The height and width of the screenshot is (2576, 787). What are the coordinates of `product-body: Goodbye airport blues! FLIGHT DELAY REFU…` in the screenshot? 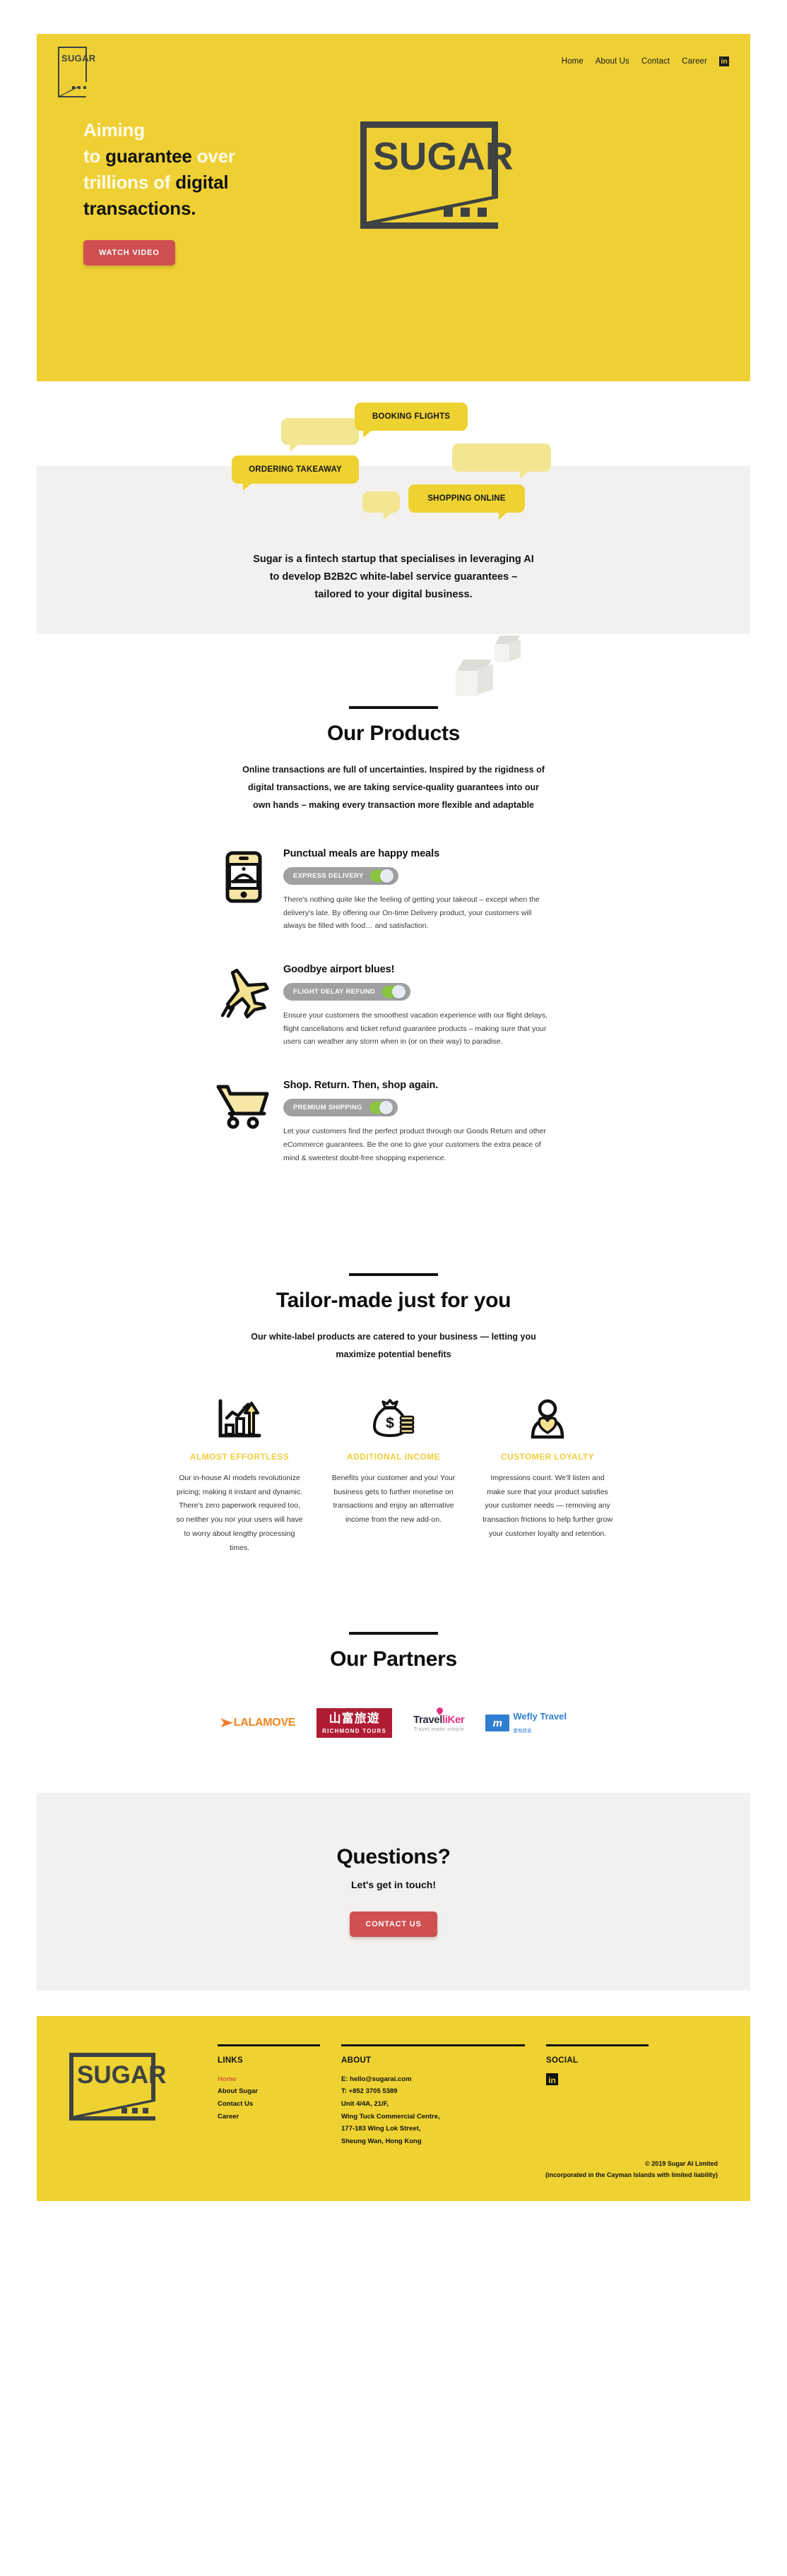 It's located at (427, 1006).